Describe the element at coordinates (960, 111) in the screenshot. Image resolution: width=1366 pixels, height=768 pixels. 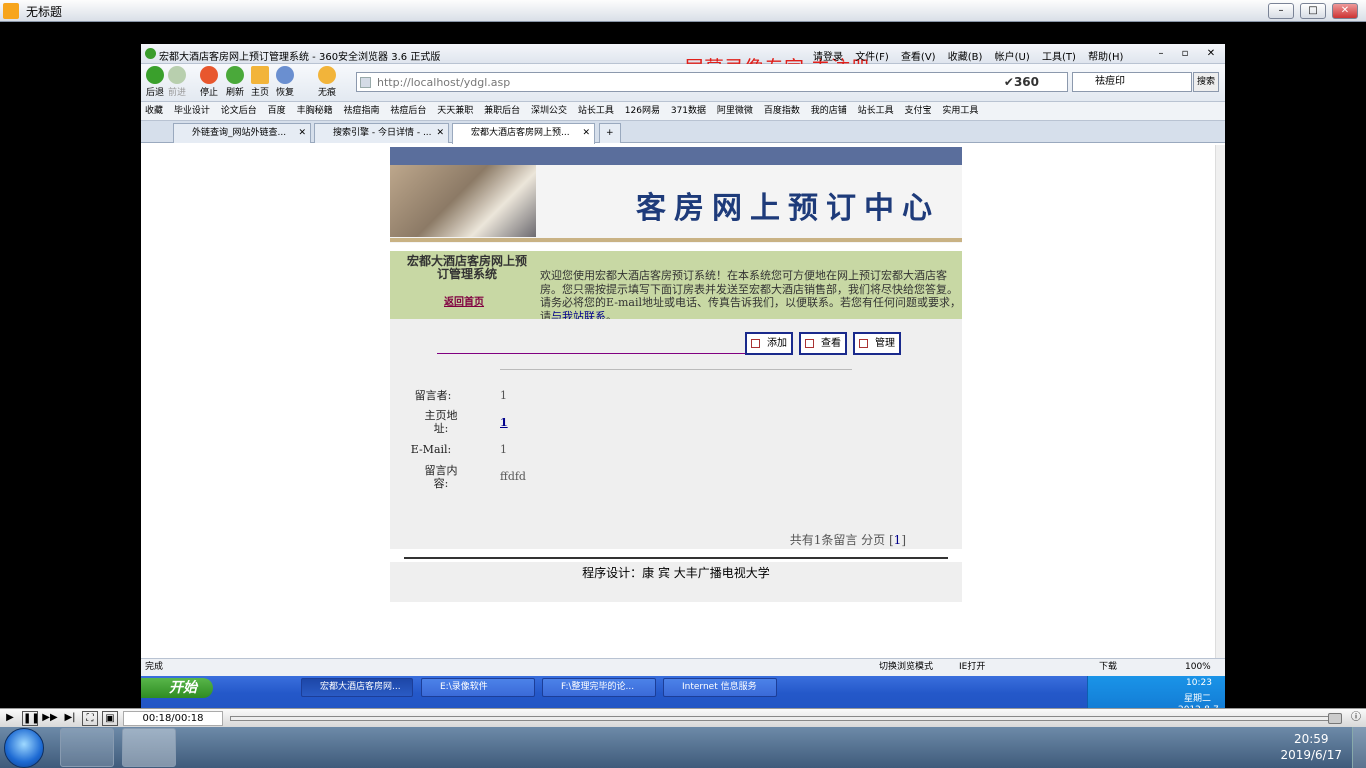
I see `fav-item: 实用工具` at that location.